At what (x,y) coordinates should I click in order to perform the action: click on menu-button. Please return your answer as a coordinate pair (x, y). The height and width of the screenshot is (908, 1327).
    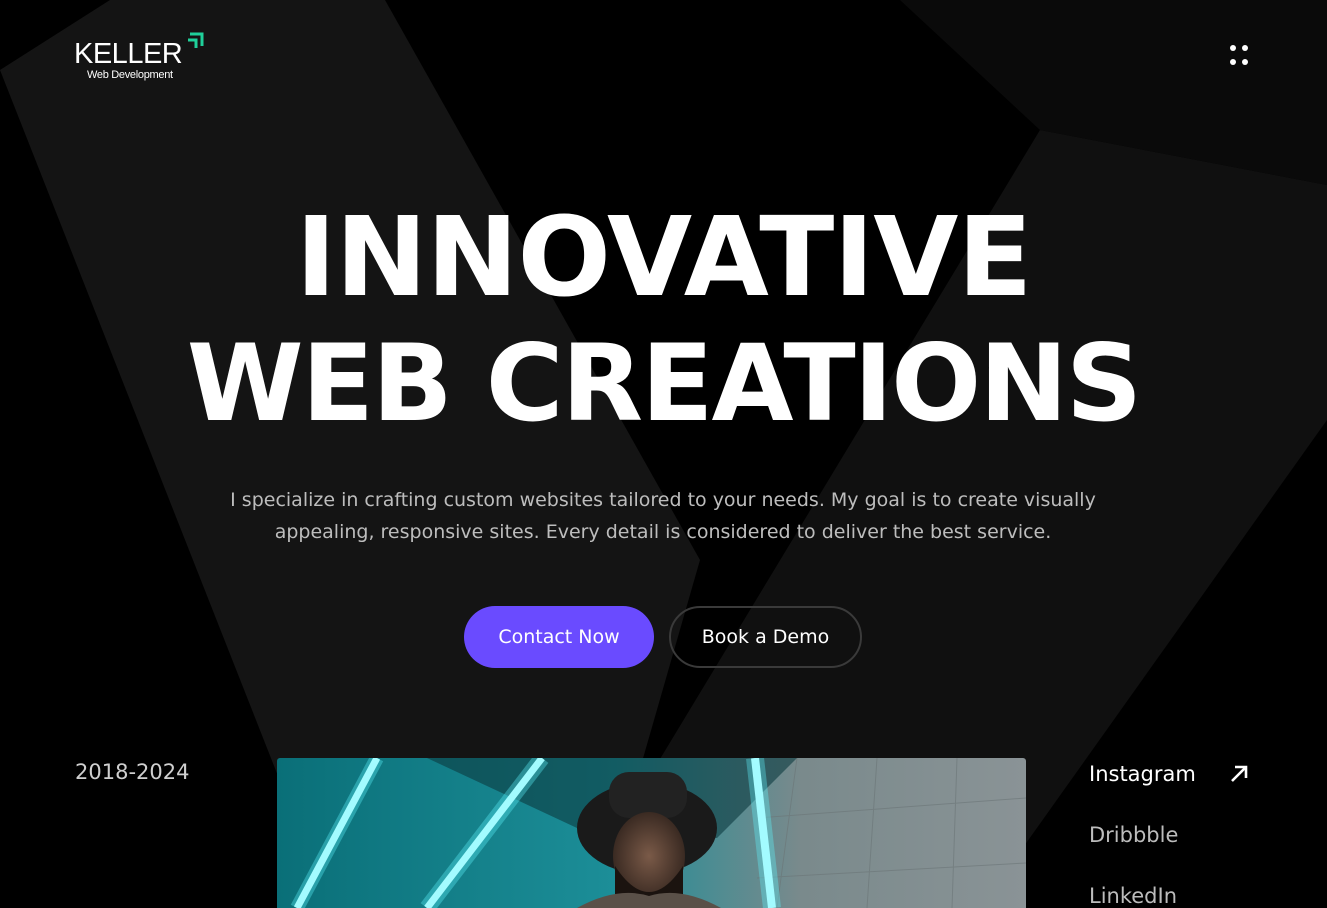
    Looking at the image, I should click on (1241, 56).